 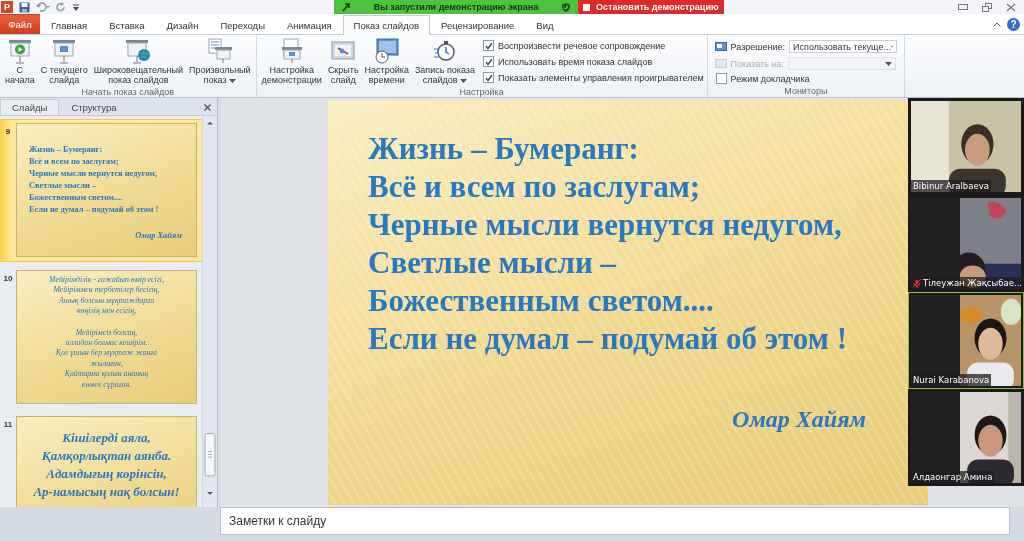 What do you see at coordinates (997, 24) in the screenshot?
I see `collapse-ribbon-icon` at bounding box center [997, 24].